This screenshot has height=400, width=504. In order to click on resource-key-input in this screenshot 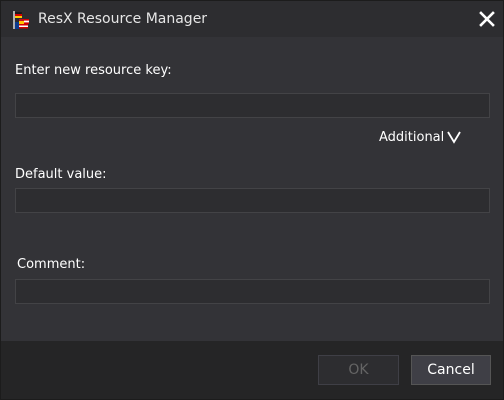, I will do `click(252, 105)`.